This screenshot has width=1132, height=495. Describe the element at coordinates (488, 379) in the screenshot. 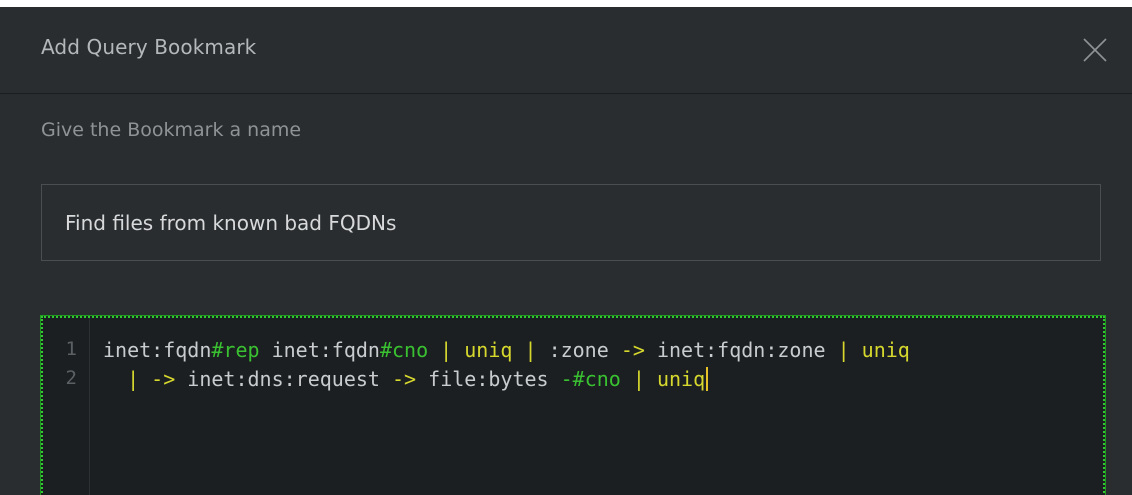

I see `code-token: file:bytes` at that location.